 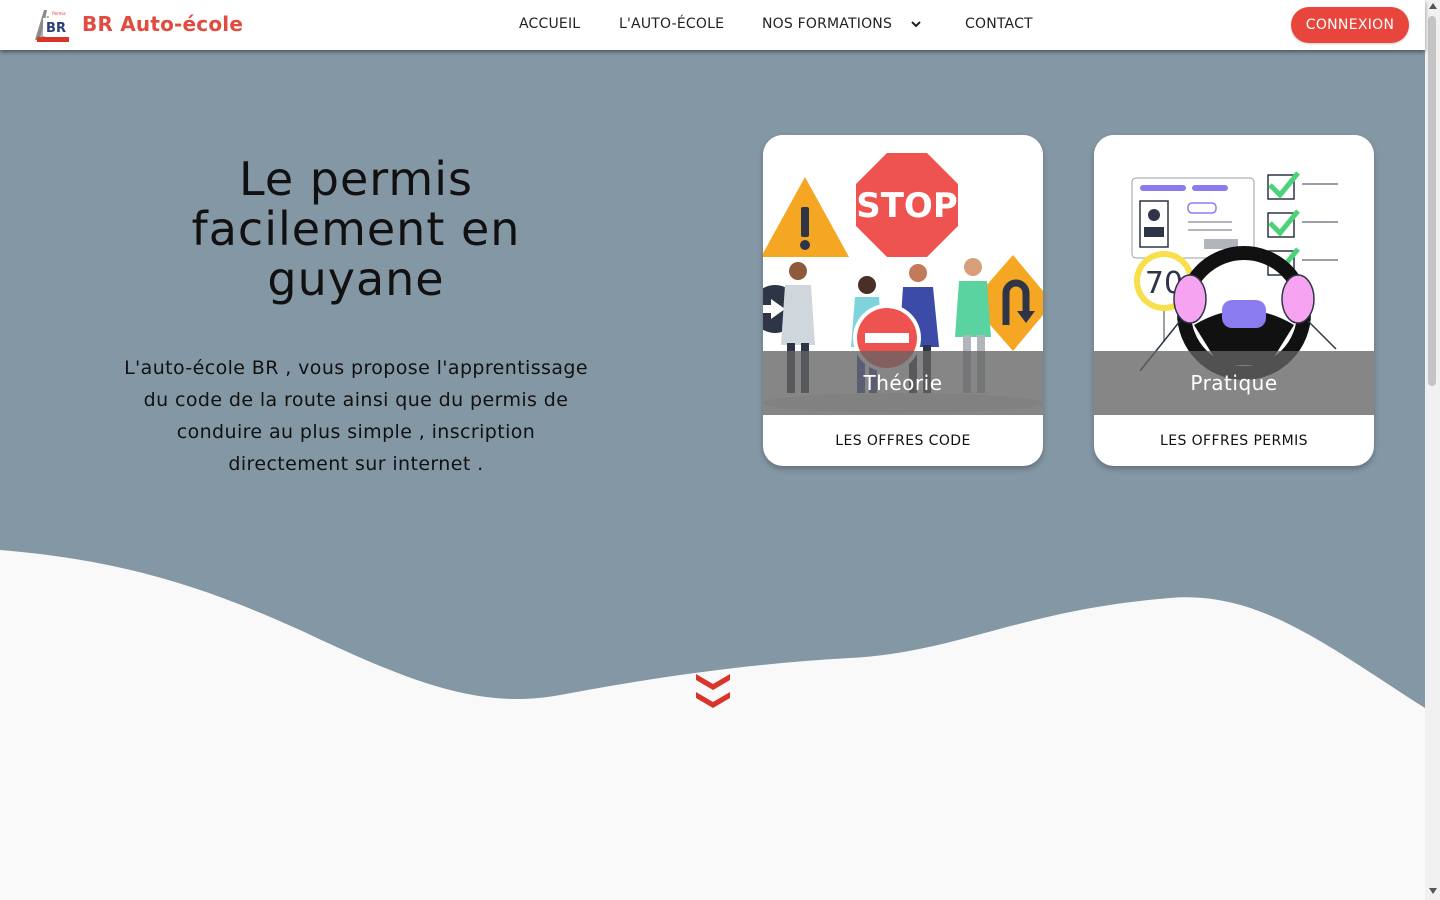 What do you see at coordinates (916, 24) in the screenshot?
I see `chevron-down-icon` at bounding box center [916, 24].